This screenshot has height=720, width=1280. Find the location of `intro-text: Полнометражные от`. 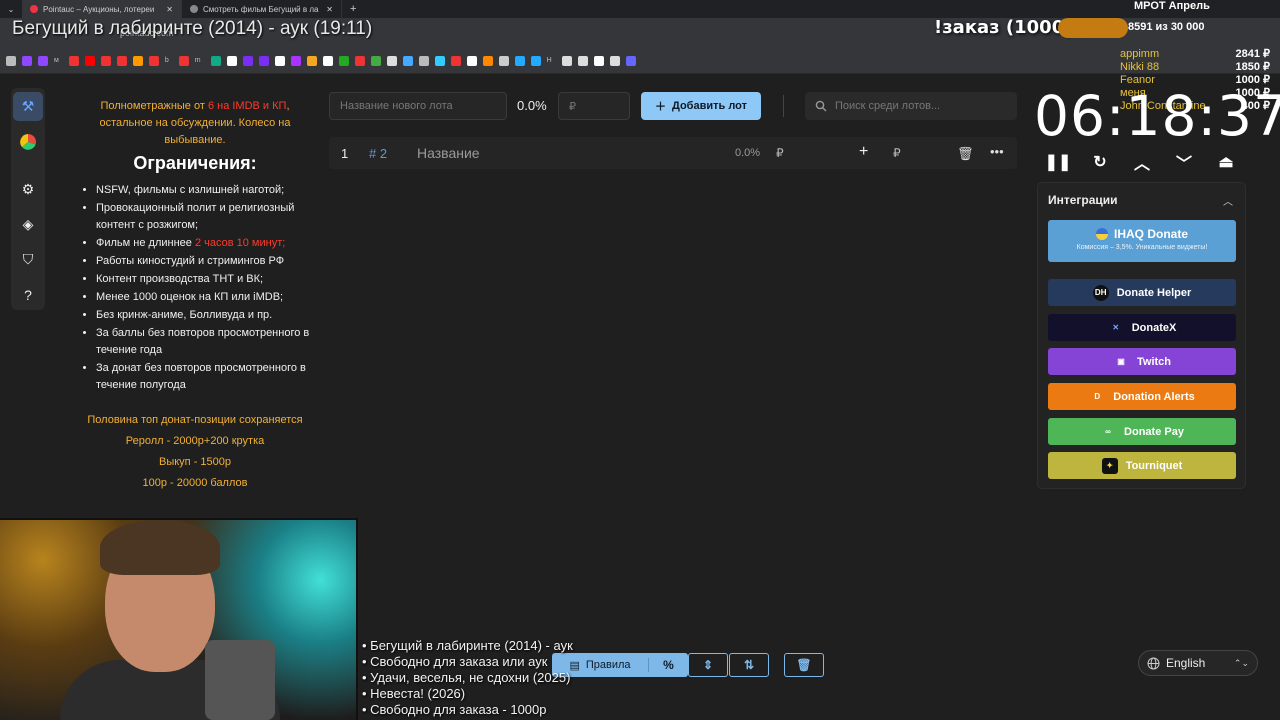

intro-text: Полнометражные от is located at coordinates (154, 106).